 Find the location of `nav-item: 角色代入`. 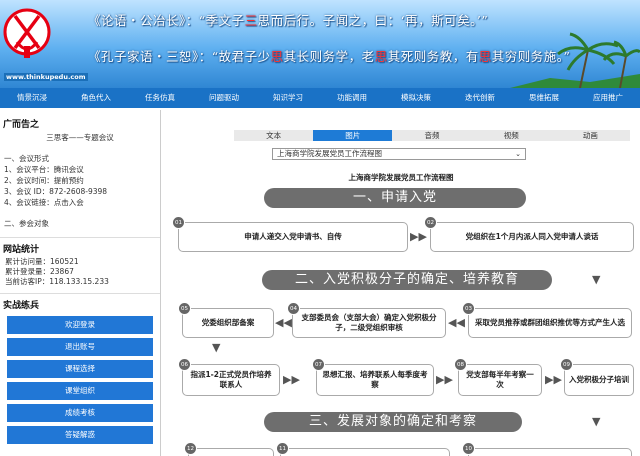

nav-item: 角色代入 is located at coordinates (96, 98).